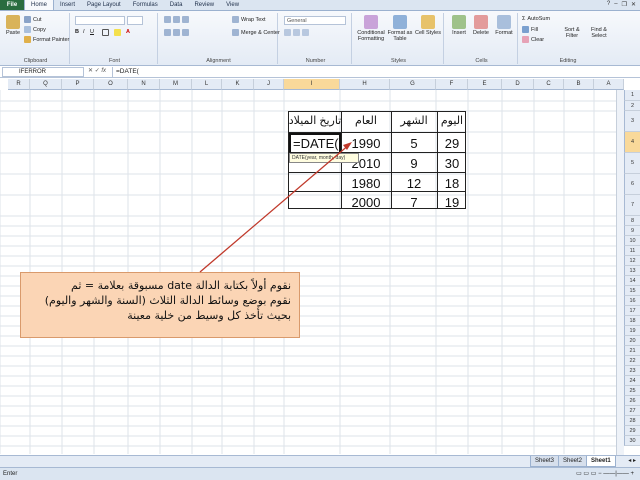 This screenshot has height=480, width=640. Describe the element at coordinates (632, 95) in the screenshot. I see `row-header-1: 1` at that location.